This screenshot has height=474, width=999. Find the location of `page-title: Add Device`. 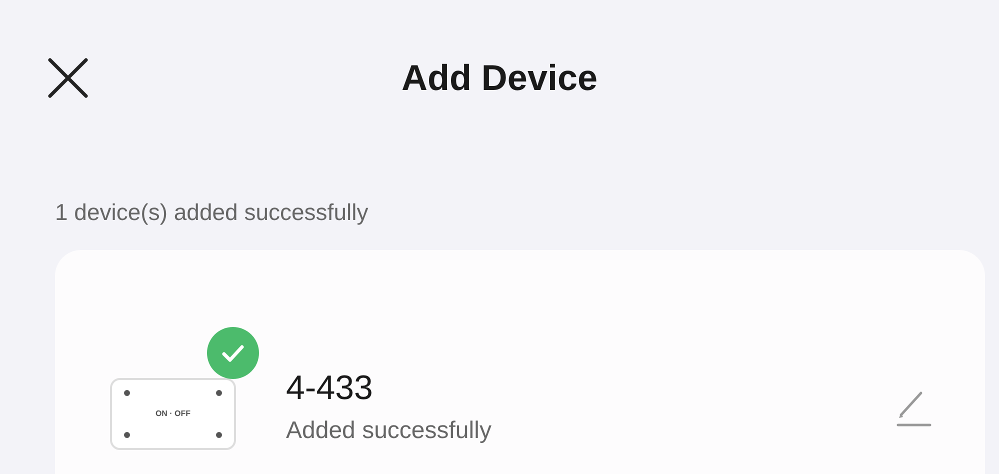

page-title: Add Device is located at coordinates (499, 78).